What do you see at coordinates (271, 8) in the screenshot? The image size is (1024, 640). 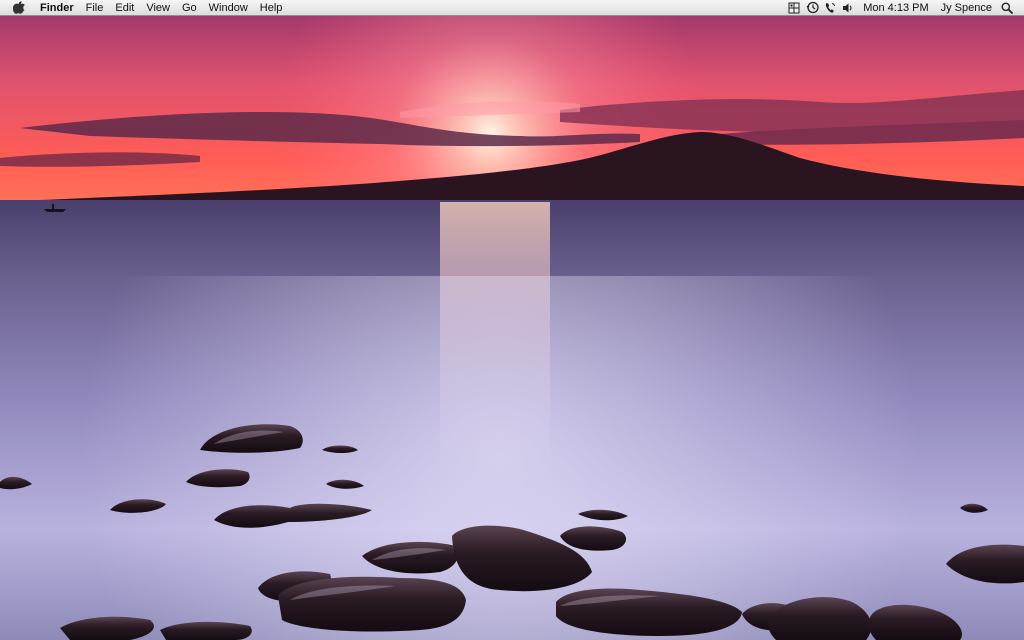 I see `menu-help: Help` at bounding box center [271, 8].